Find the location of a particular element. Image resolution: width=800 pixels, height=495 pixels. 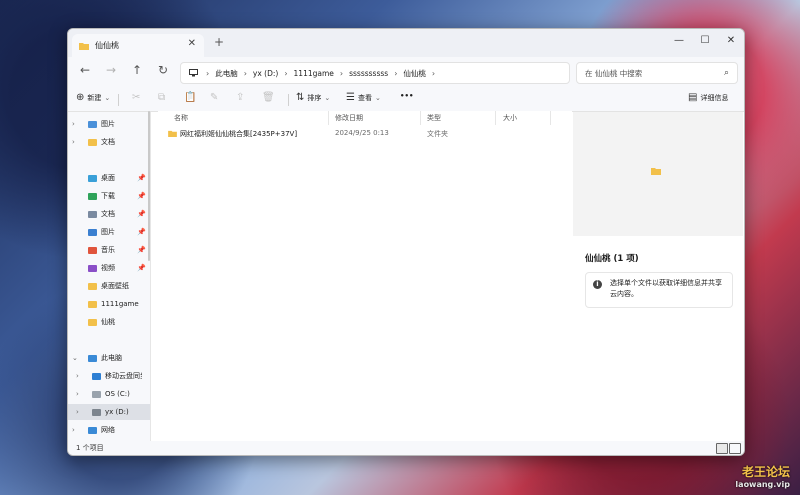

sidebar-item-label: 视频 is located at coordinates (108, 268).